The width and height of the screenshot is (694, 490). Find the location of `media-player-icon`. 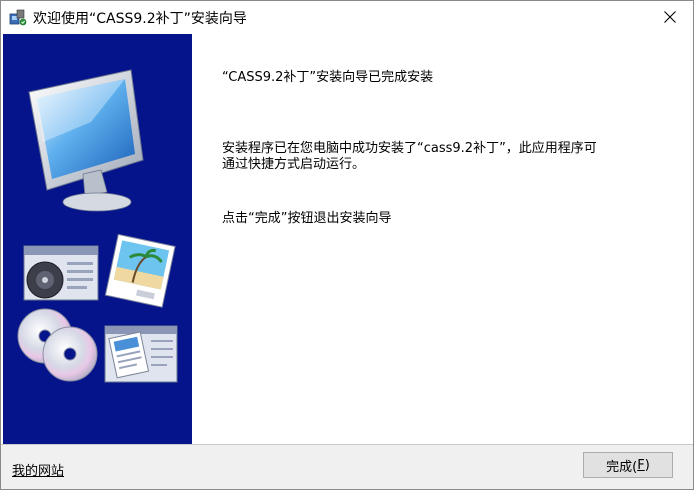

media-player-icon is located at coordinates (61, 273).